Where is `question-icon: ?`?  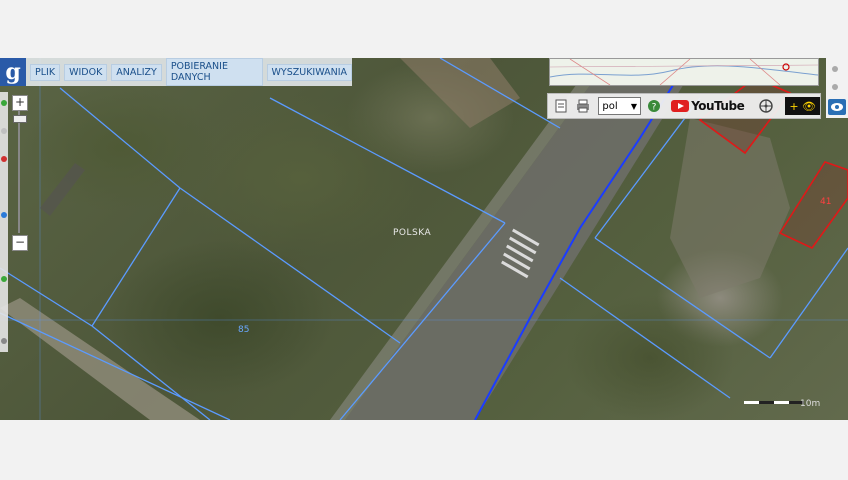 question-icon: ? is located at coordinates (653, 106).